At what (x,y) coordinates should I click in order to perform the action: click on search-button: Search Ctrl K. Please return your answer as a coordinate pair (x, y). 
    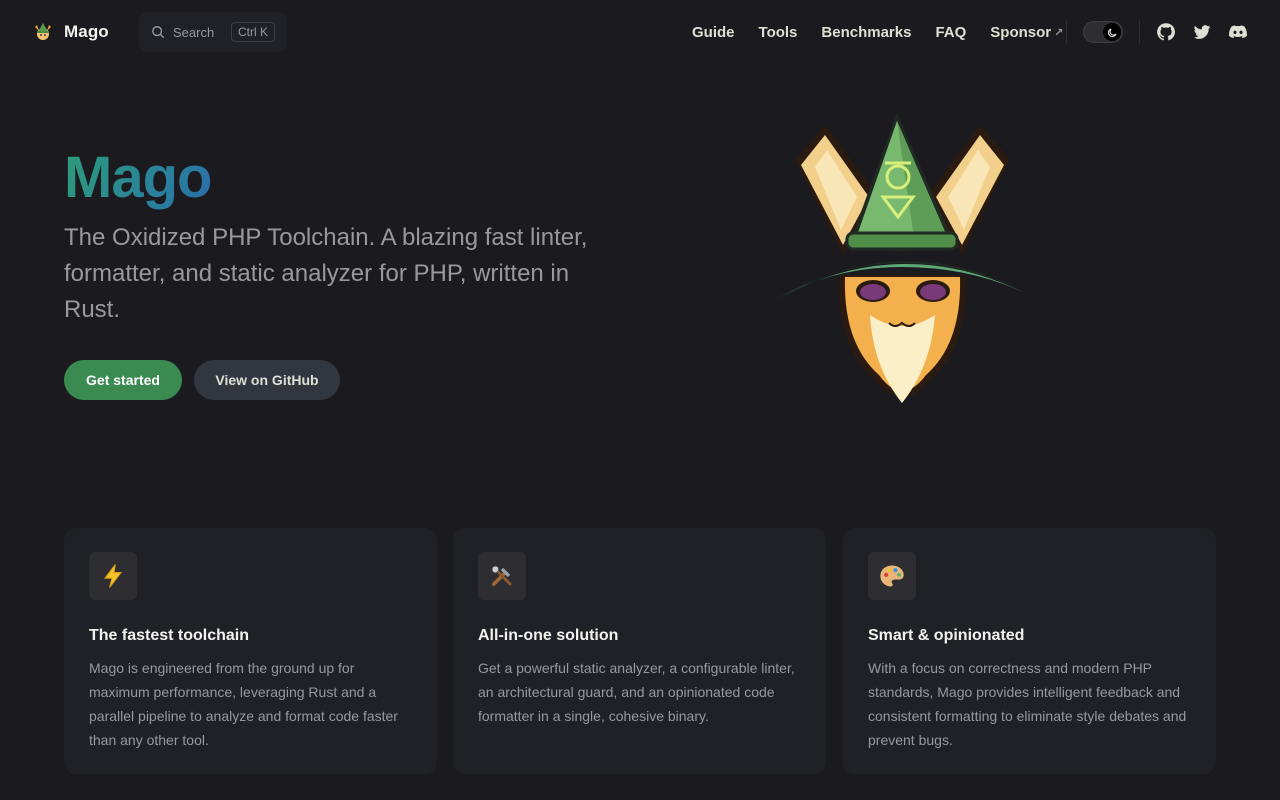
    Looking at the image, I should click on (213, 32).